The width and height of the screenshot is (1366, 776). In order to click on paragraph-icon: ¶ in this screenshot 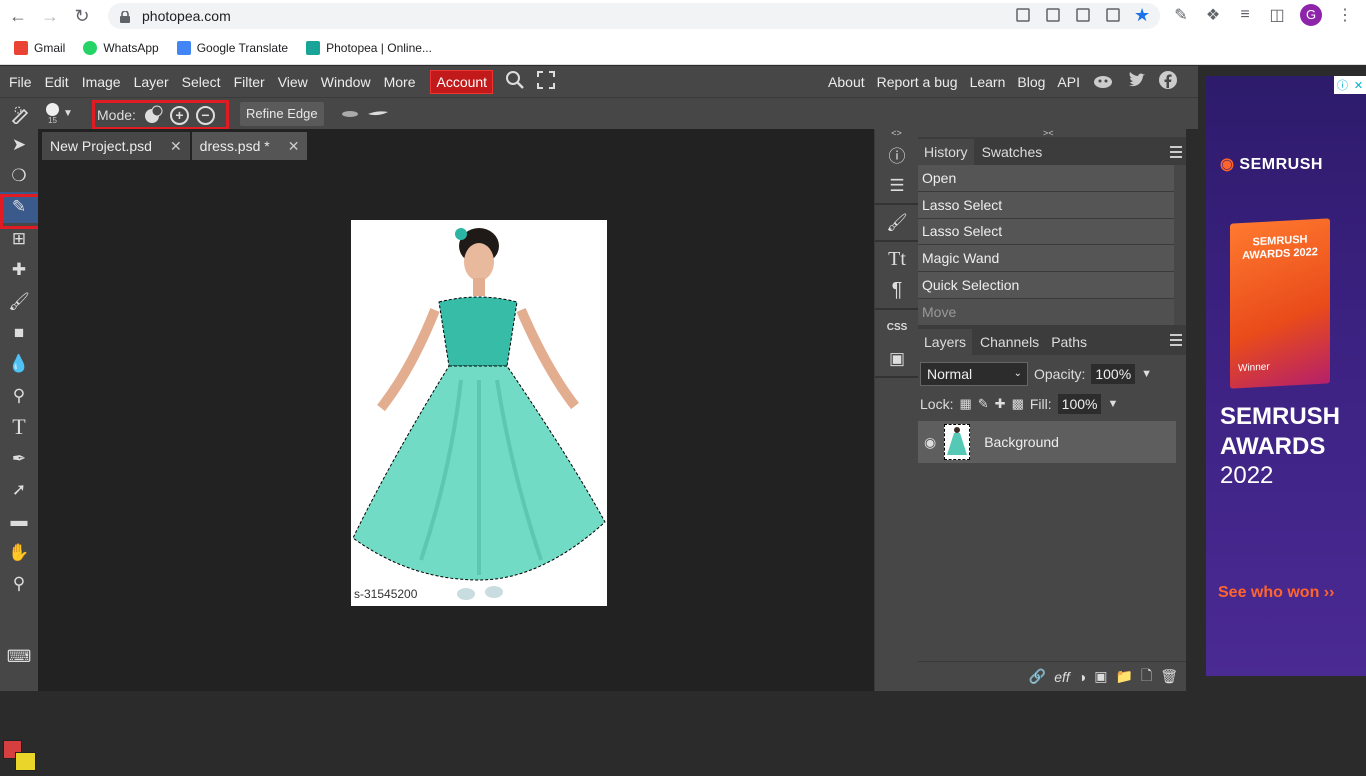, I will do `click(897, 290)`.